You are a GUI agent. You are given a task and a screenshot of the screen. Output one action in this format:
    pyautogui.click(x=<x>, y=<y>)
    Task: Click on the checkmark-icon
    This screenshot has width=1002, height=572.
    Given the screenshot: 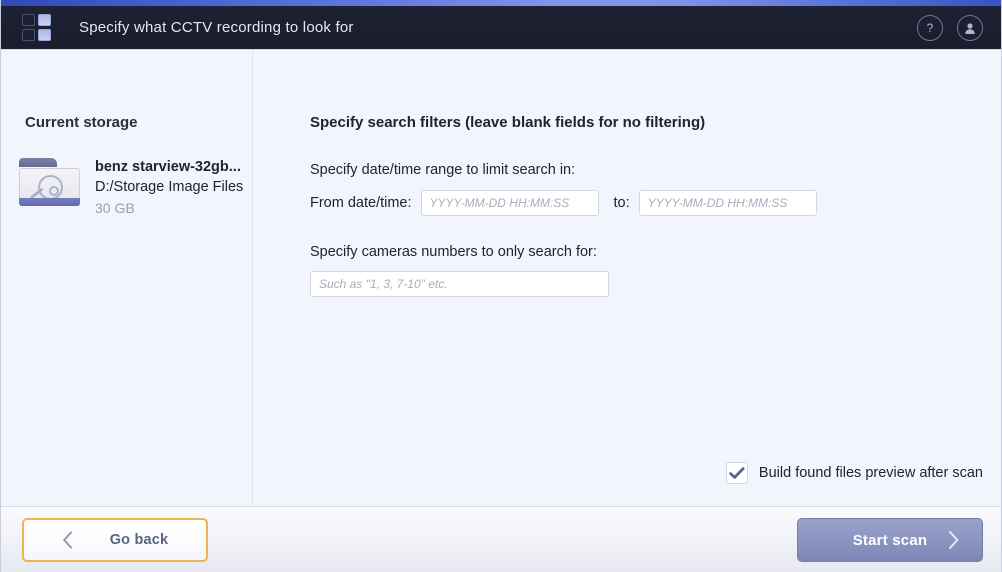 What is the action you would take?
    pyautogui.click(x=737, y=472)
    